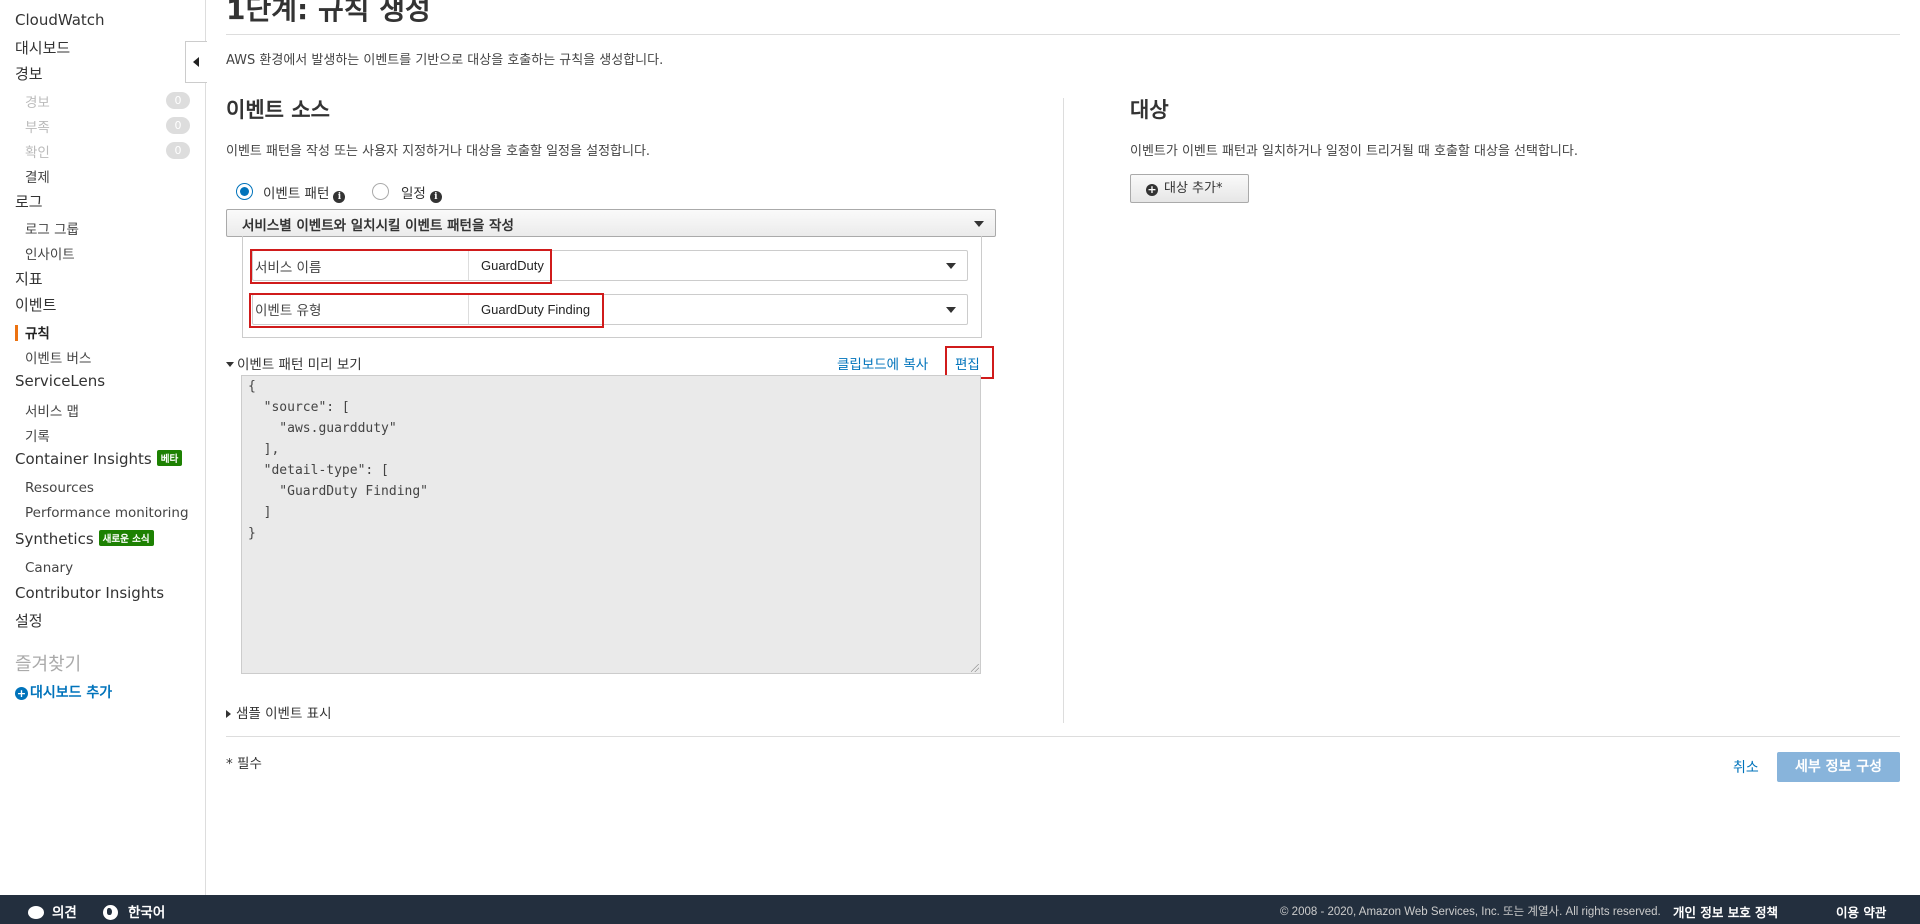 This screenshot has height=924, width=1920. Describe the element at coordinates (58, 357) in the screenshot. I see `sidebar-item-event-buses: 이벤트 버스` at that location.